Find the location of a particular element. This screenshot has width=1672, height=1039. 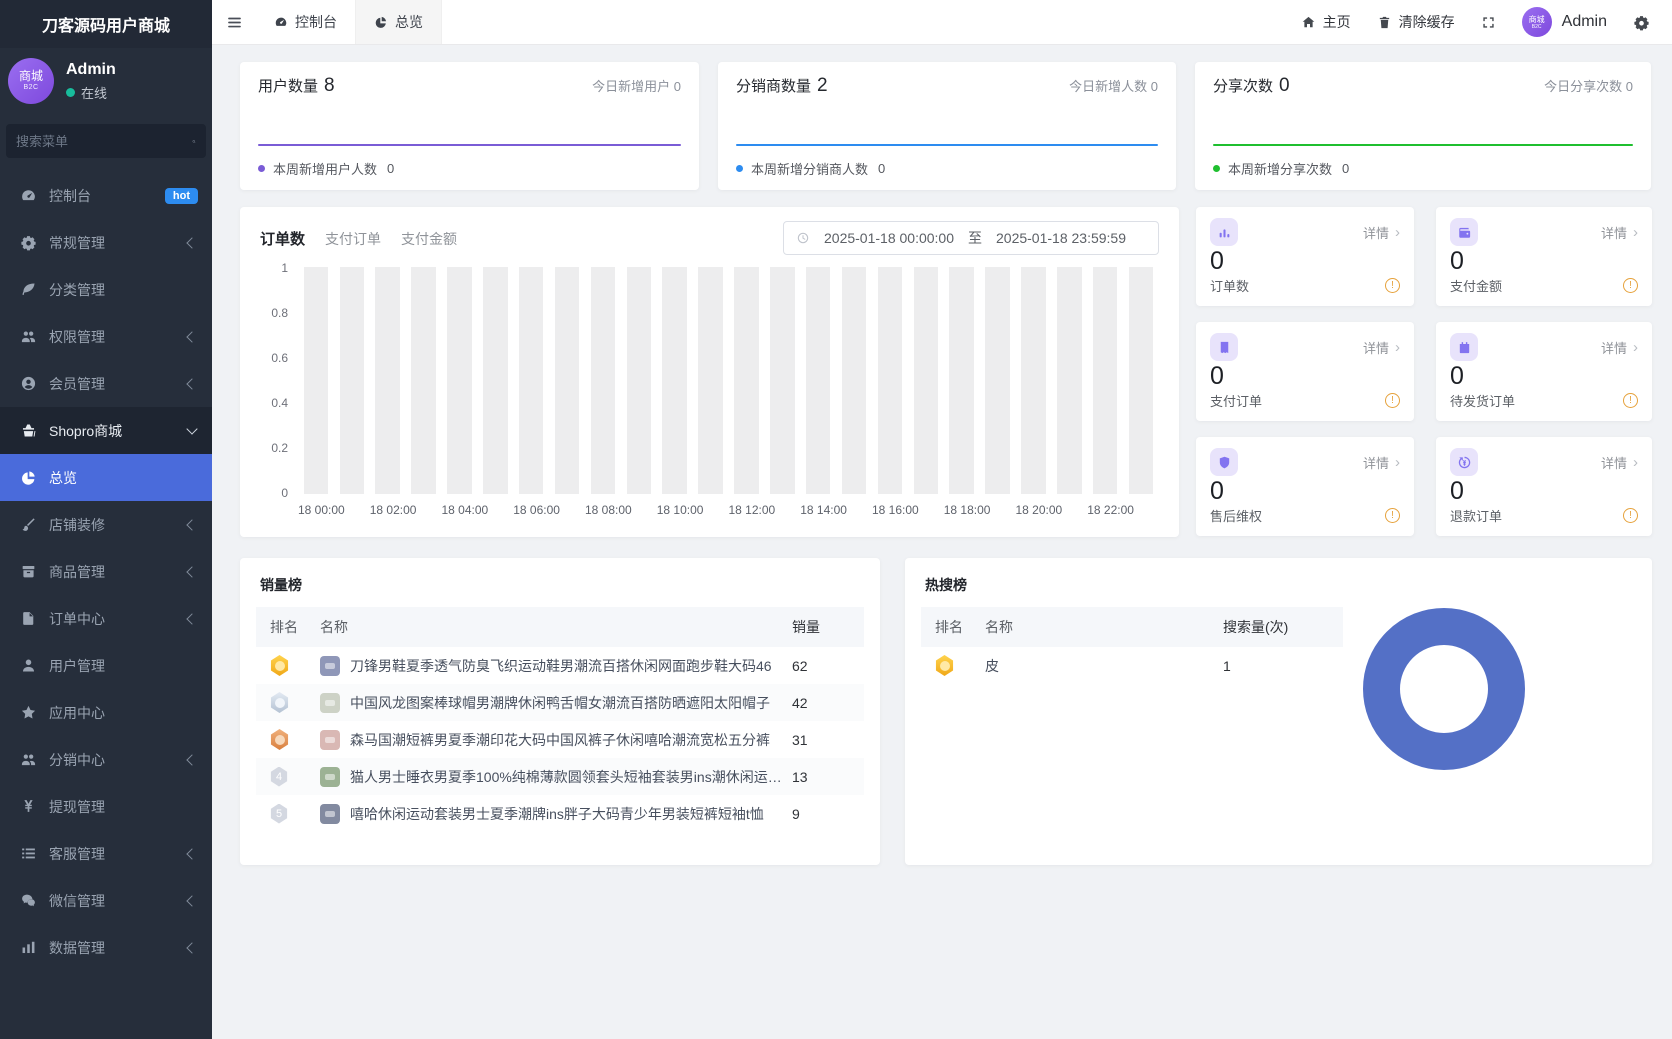

product-name: 嘻哈休闲运动套装男士夏季潮牌ins胖子大码青少年男装短裤短袖t恤 is located at coordinates (557, 813).